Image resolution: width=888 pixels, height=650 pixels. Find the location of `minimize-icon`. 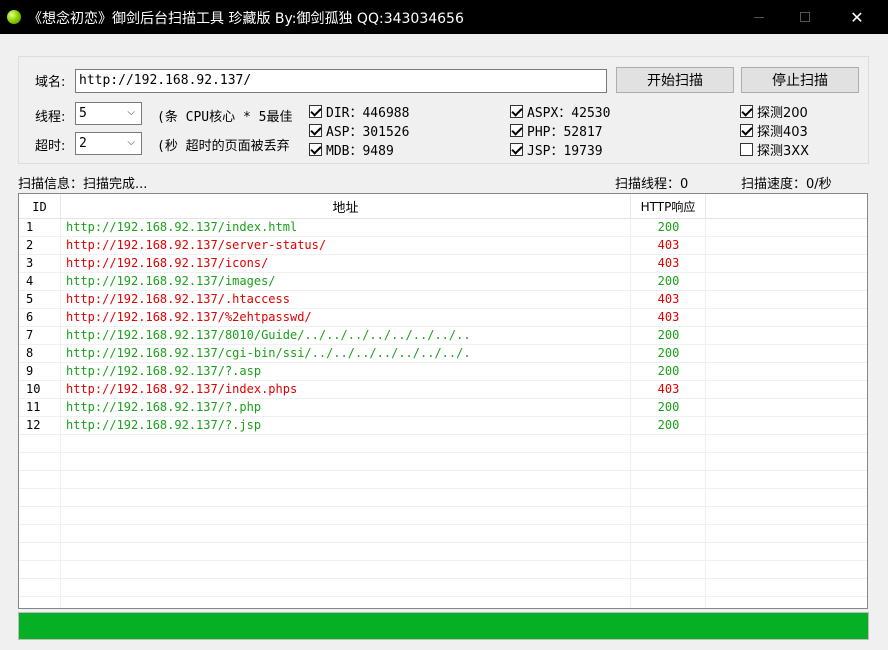

minimize-icon is located at coordinates (759, 17).